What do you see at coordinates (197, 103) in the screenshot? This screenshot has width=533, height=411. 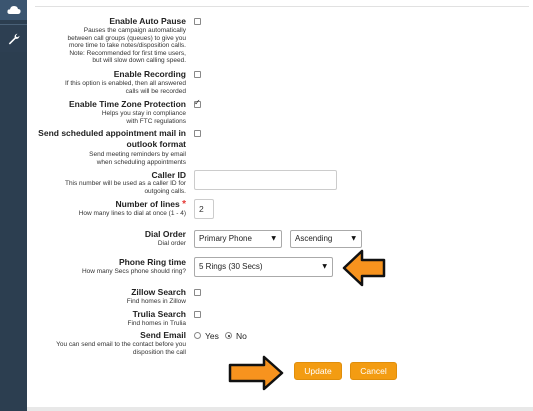 I see `enable-time-zone-checkbox` at bounding box center [197, 103].